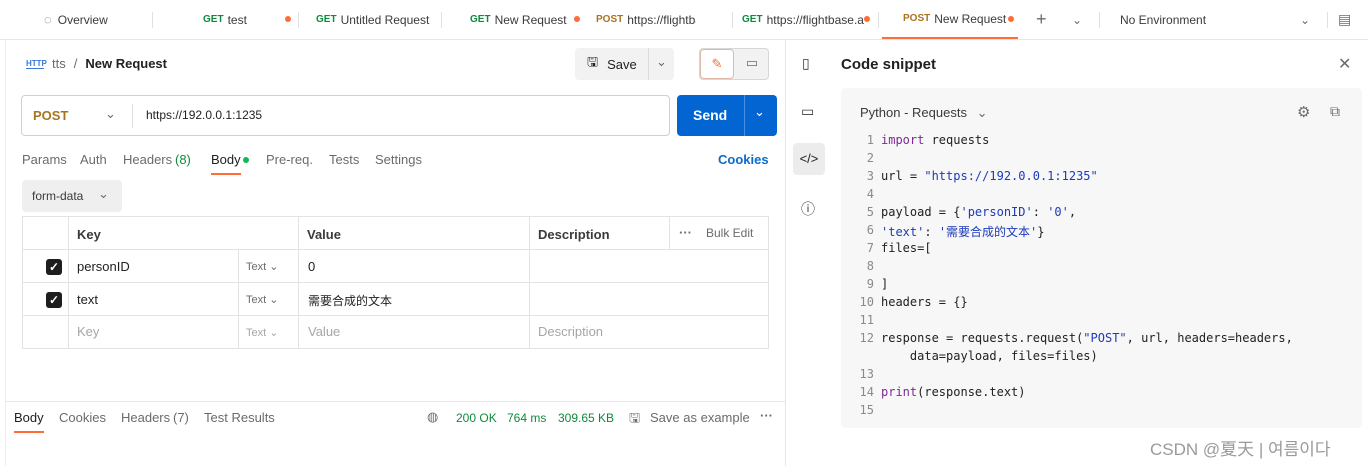  What do you see at coordinates (646, 19) in the screenshot?
I see `tab-flightbase-post: POST https://flightbase.a` at bounding box center [646, 19].